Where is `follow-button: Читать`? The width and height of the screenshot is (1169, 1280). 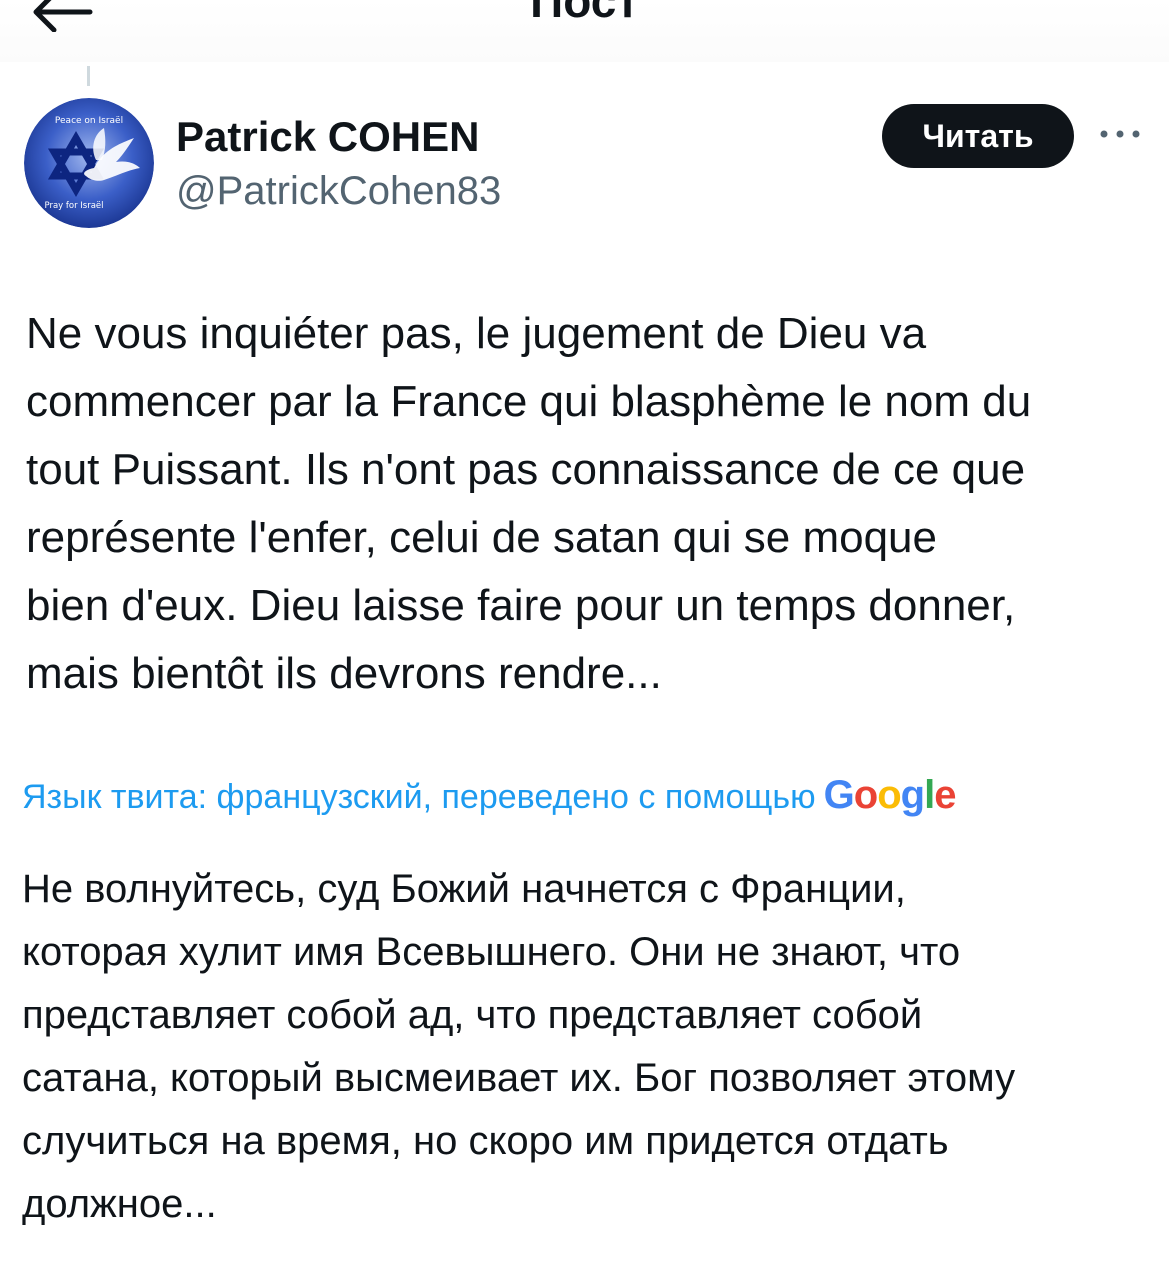
follow-button: Читать is located at coordinates (978, 136).